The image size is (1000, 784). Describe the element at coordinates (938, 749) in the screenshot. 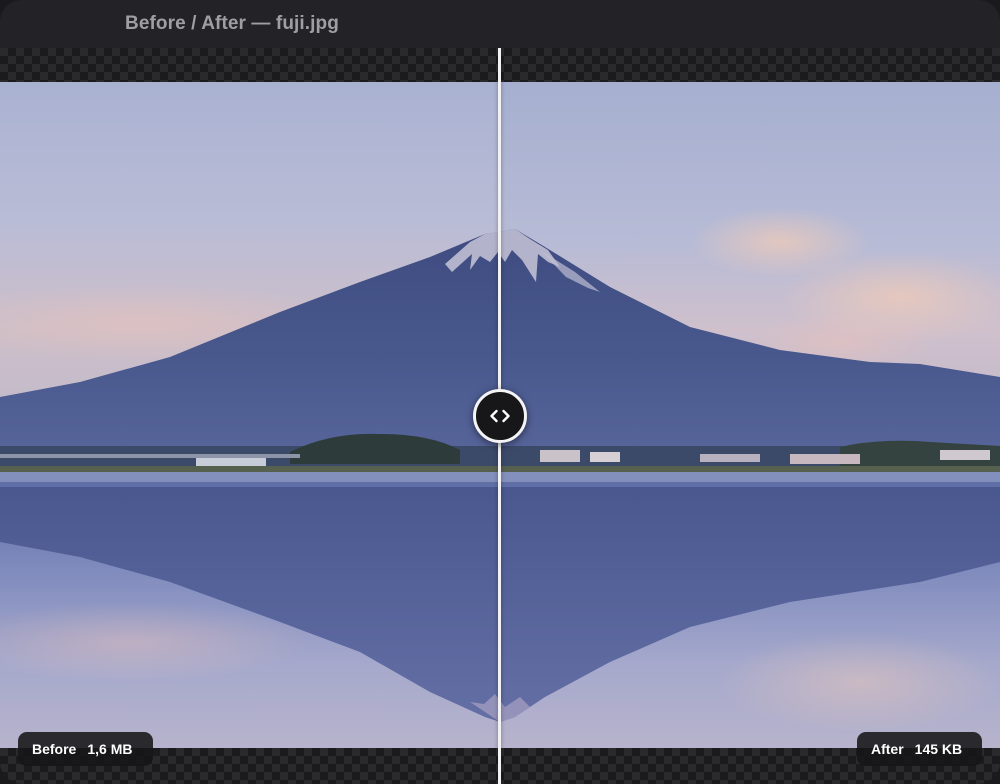

I see `after-file-size: 145 KB` at that location.